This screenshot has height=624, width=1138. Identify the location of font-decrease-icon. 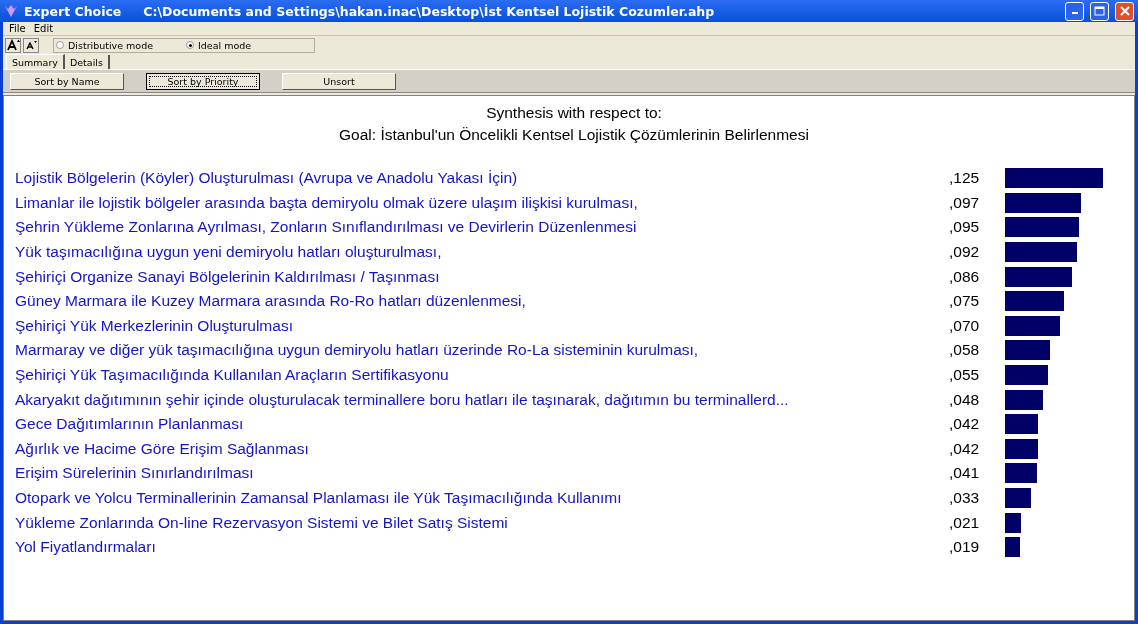
(31, 45).